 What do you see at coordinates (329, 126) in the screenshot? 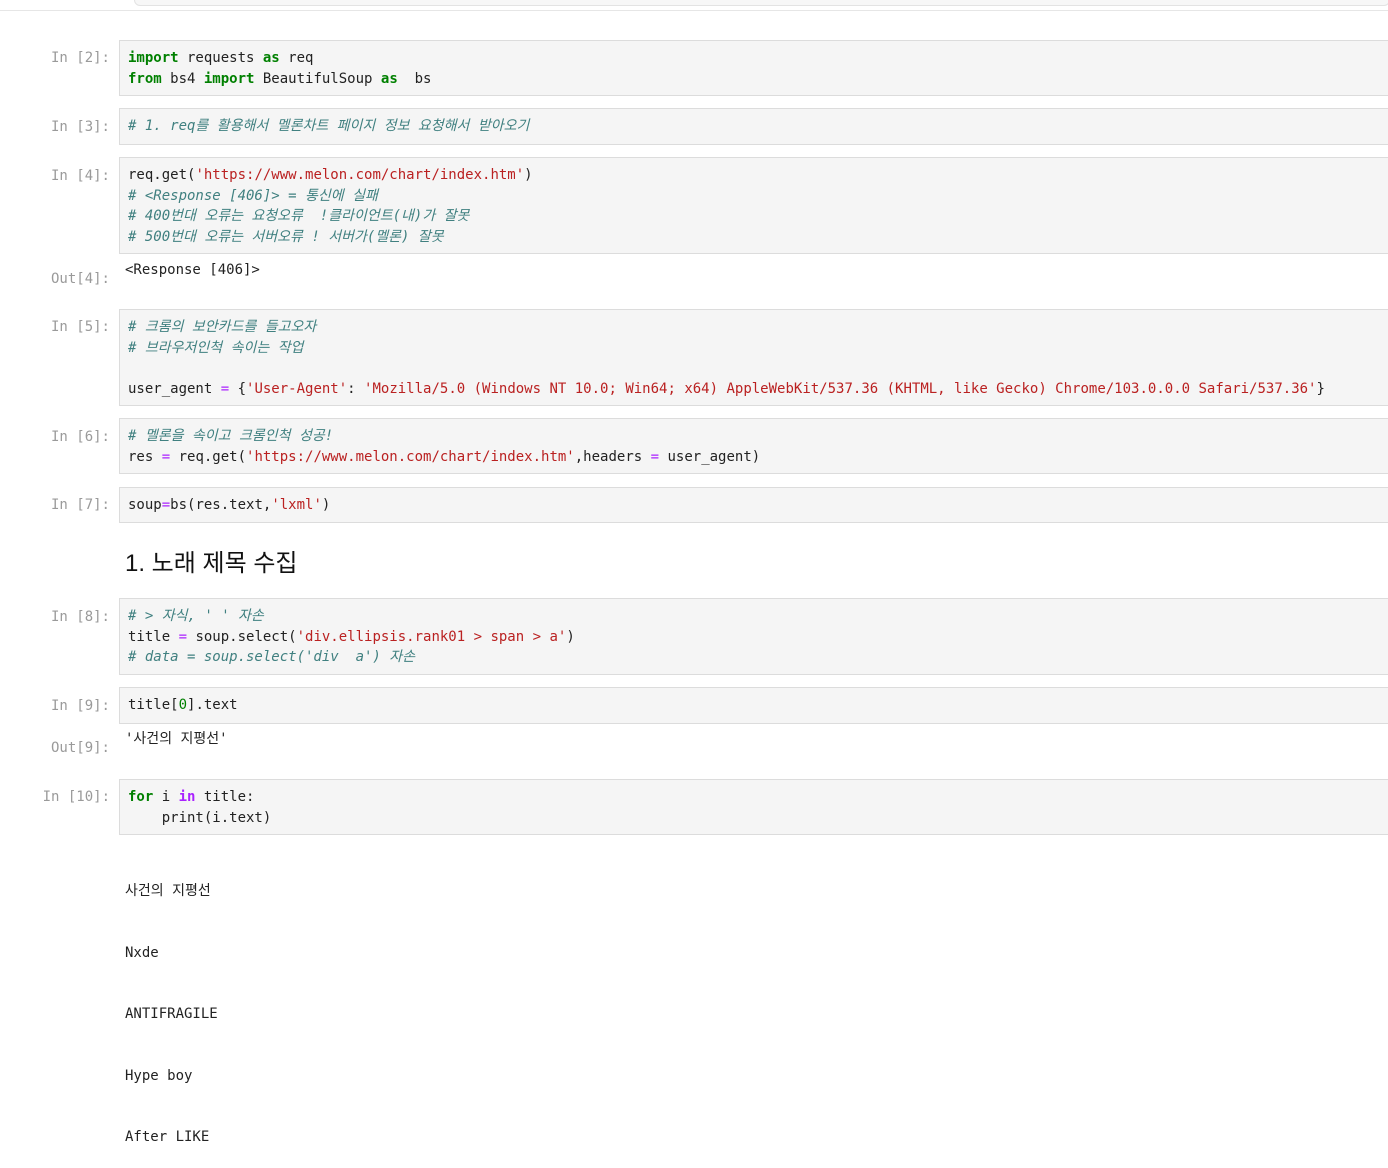
I see `comment-token: # 1. req를 활용해서 멜론차트 페이지 정보 요청해서 받아오기` at bounding box center [329, 126].